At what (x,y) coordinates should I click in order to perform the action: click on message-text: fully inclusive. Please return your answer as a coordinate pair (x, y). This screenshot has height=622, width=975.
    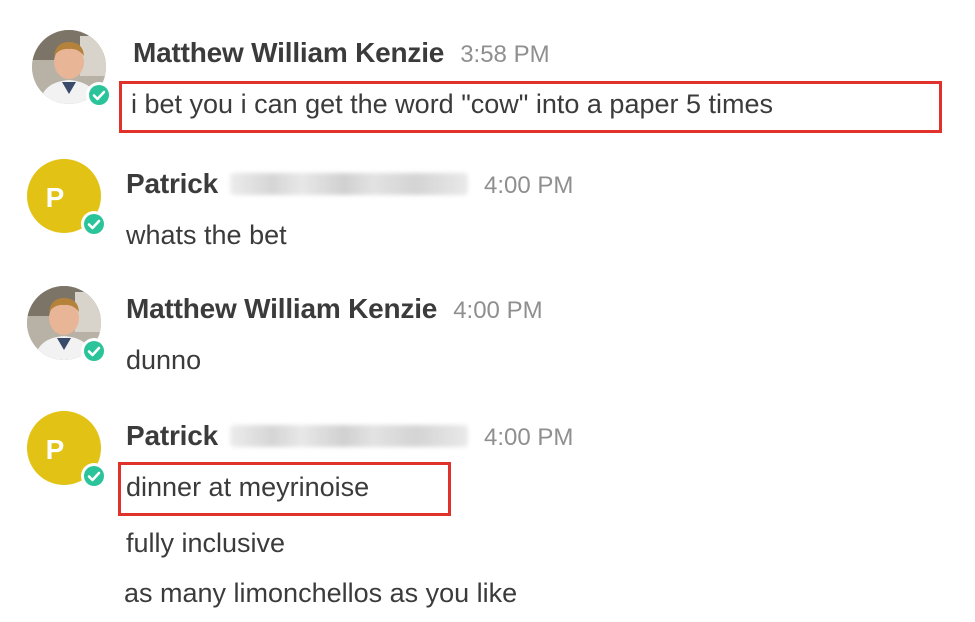
    Looking at the image, I should click on (206, 543).